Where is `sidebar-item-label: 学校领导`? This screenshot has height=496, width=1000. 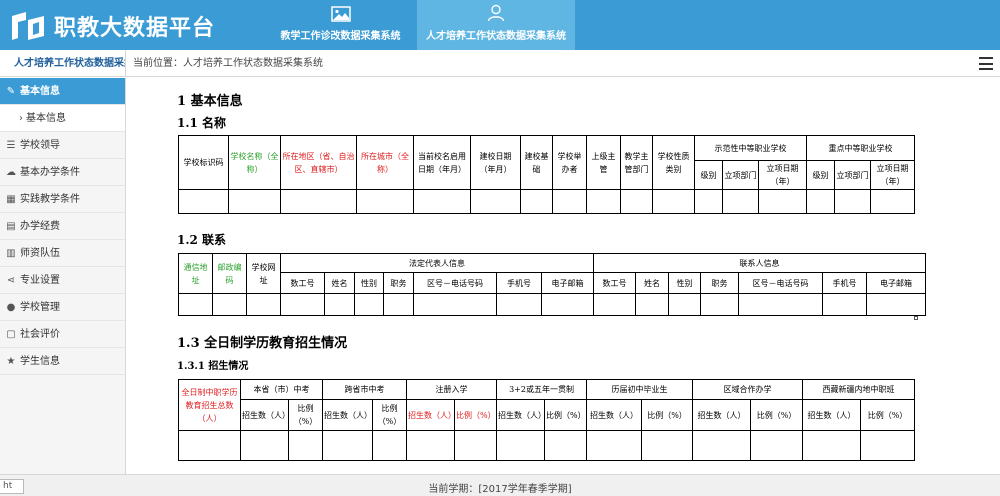 sidebar-item-label: 学校领导 is located at coordinates (40, 145).